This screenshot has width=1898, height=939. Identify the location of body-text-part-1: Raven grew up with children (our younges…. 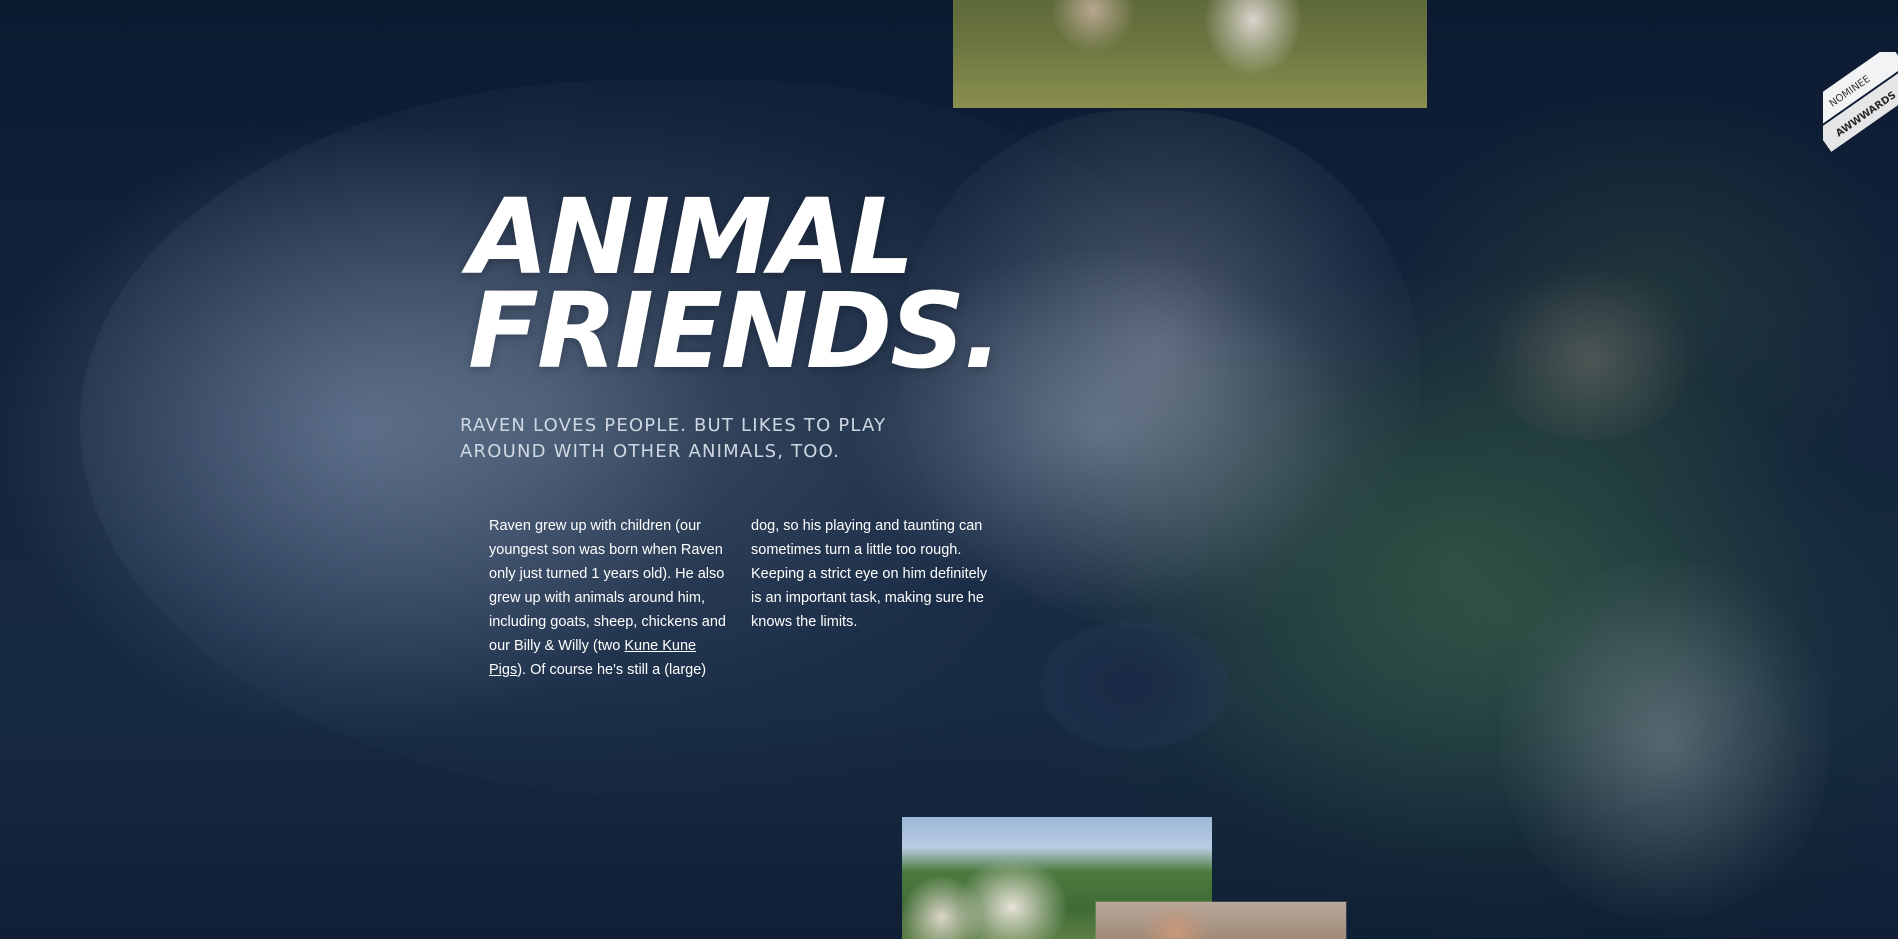
(607, 586).